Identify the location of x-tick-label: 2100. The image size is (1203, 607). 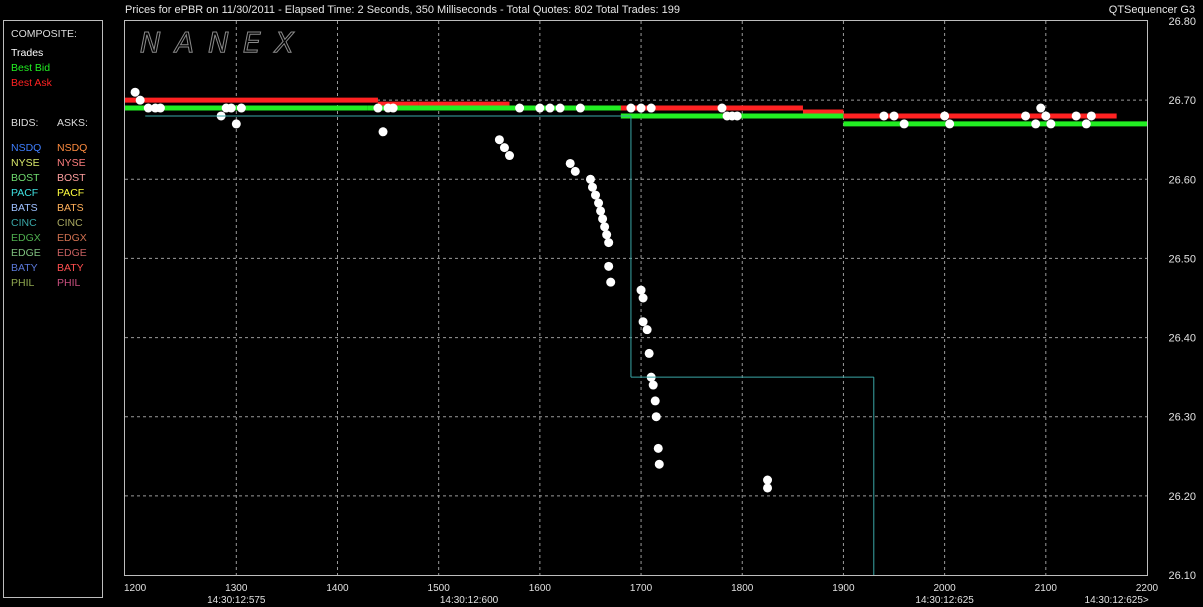
(1046, 588).